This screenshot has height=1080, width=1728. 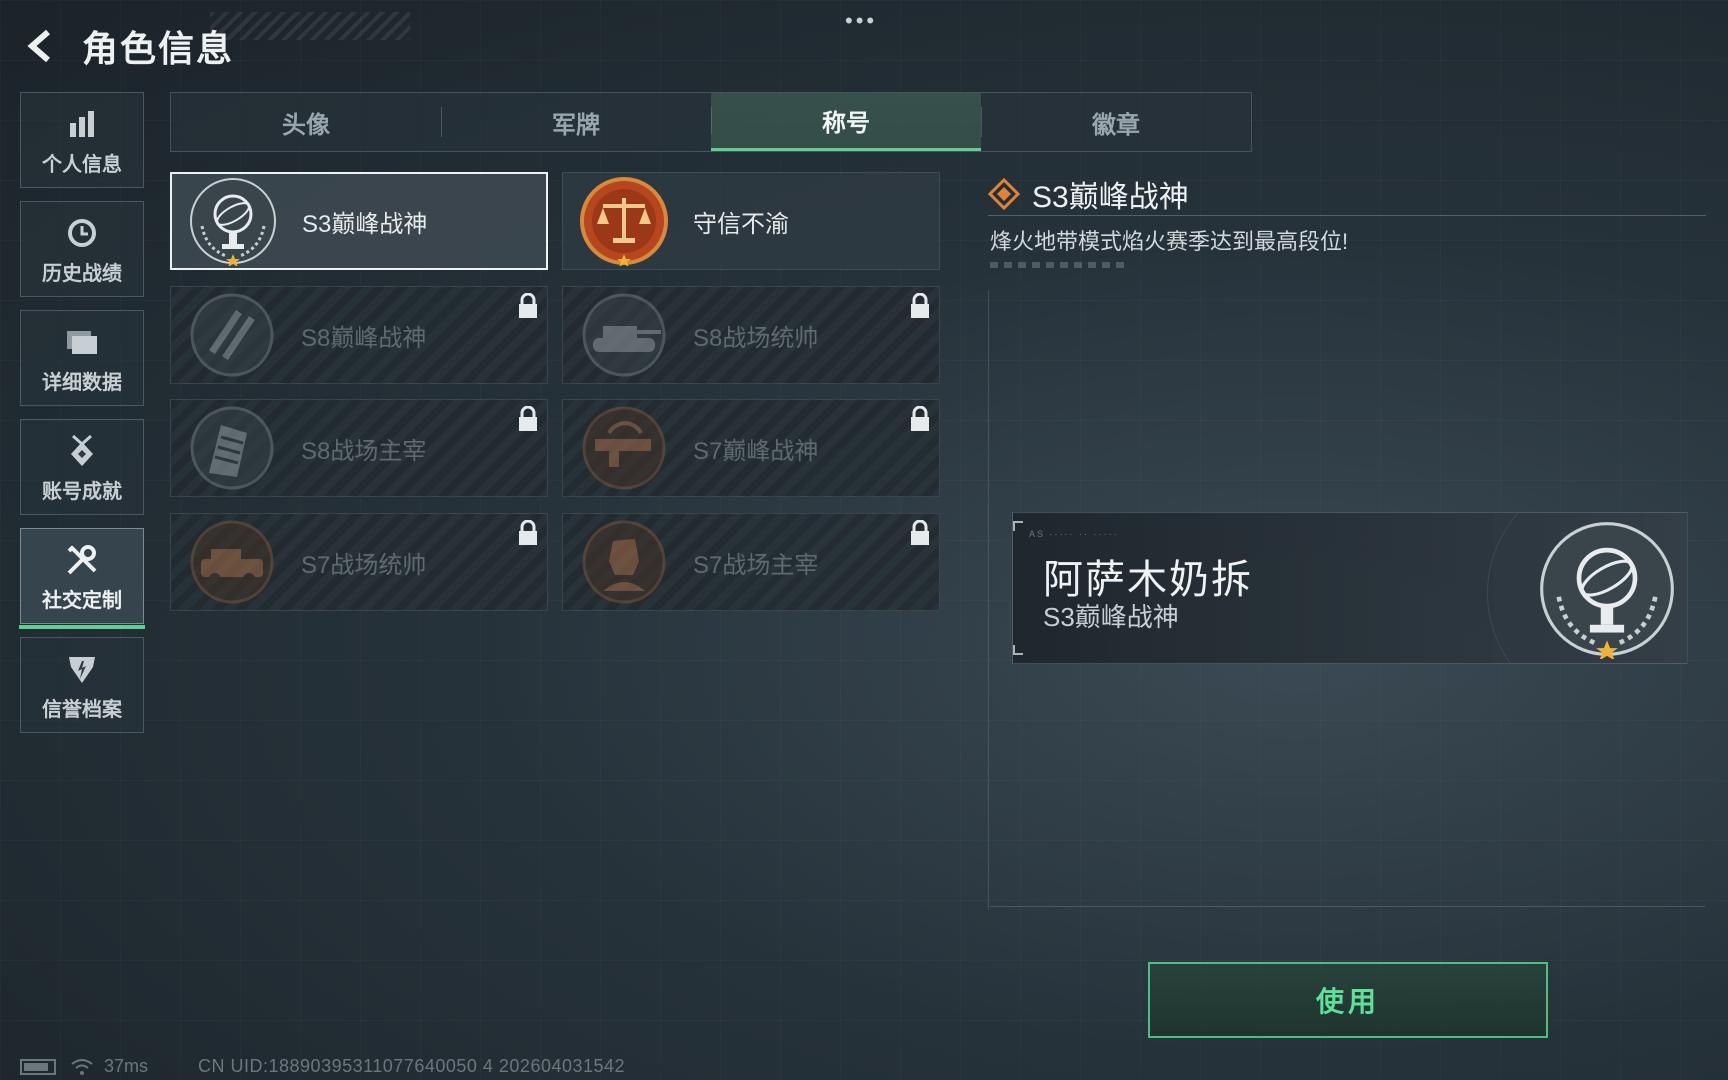 I want to click on title-card-s7-peak: S7巅峰战神, so click(x=751, y=448).